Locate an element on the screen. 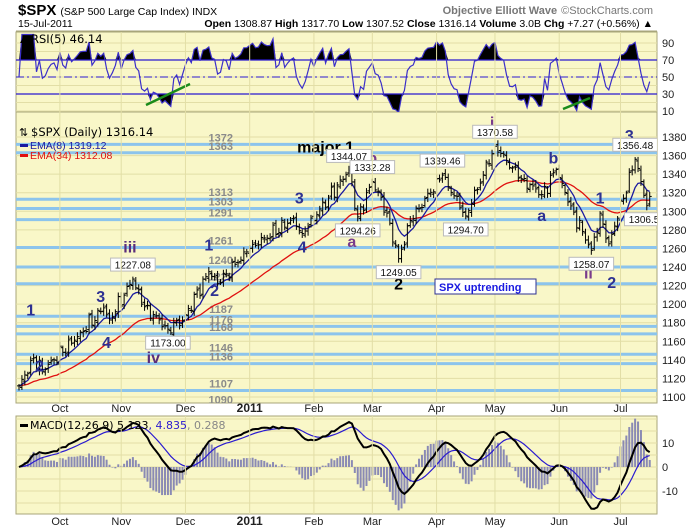 This screenshot has height=530, width=700. wave-label: 3 is located at coordinates (299, 198).